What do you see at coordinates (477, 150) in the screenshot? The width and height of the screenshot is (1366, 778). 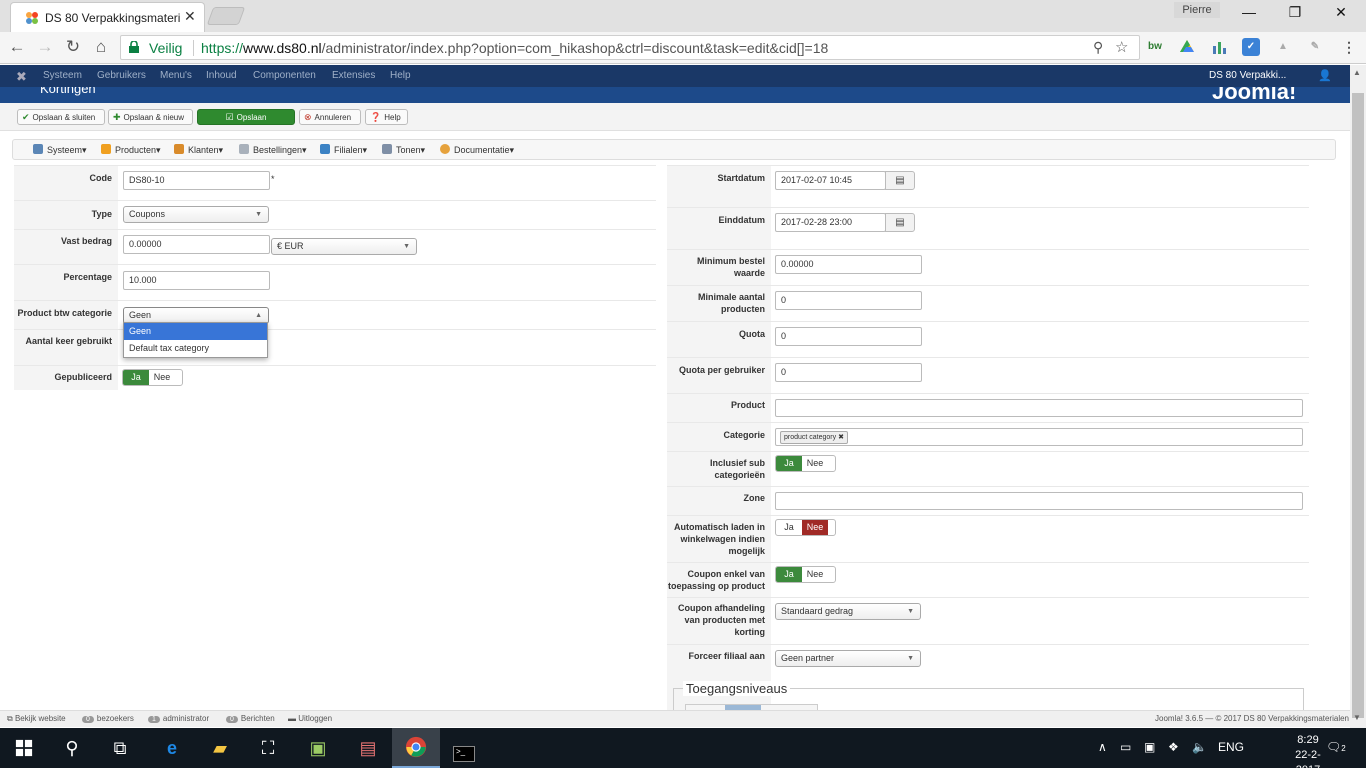 I see `hika-menu-documentatie: Documentatie▾` at bounding box center [477, 150].